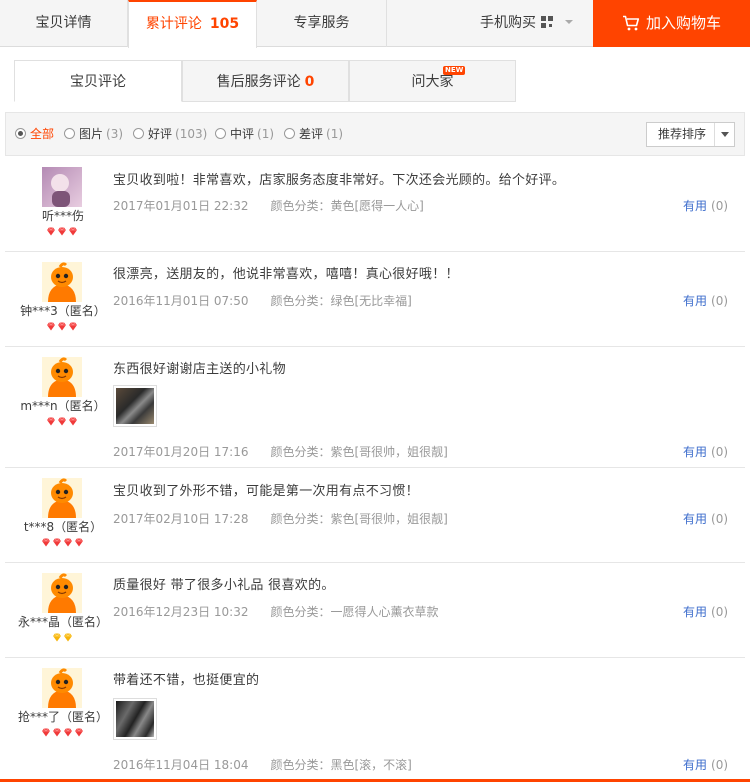  Describe the element at coordinates (64, 23) in the screenshot. I see `tab-product-details: 宝贝详情` at that location.